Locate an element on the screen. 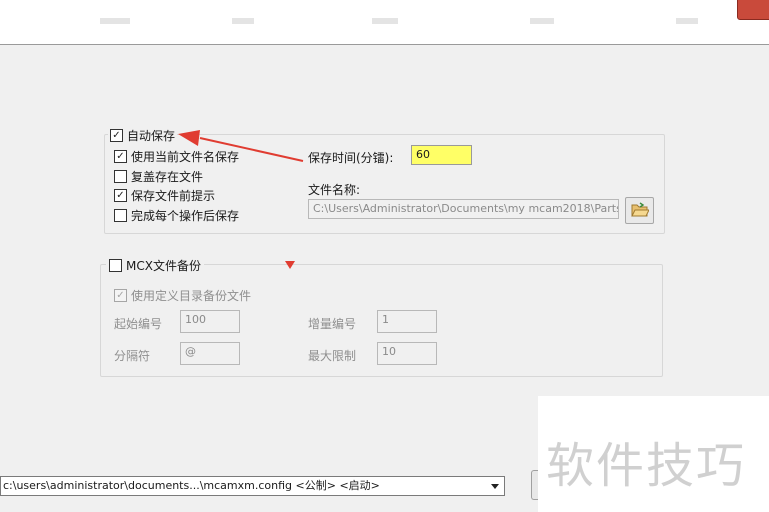 Image resolution: width=769 pixels, height=512 pixels. annotation-overlay is located at coordinates (241, 199).